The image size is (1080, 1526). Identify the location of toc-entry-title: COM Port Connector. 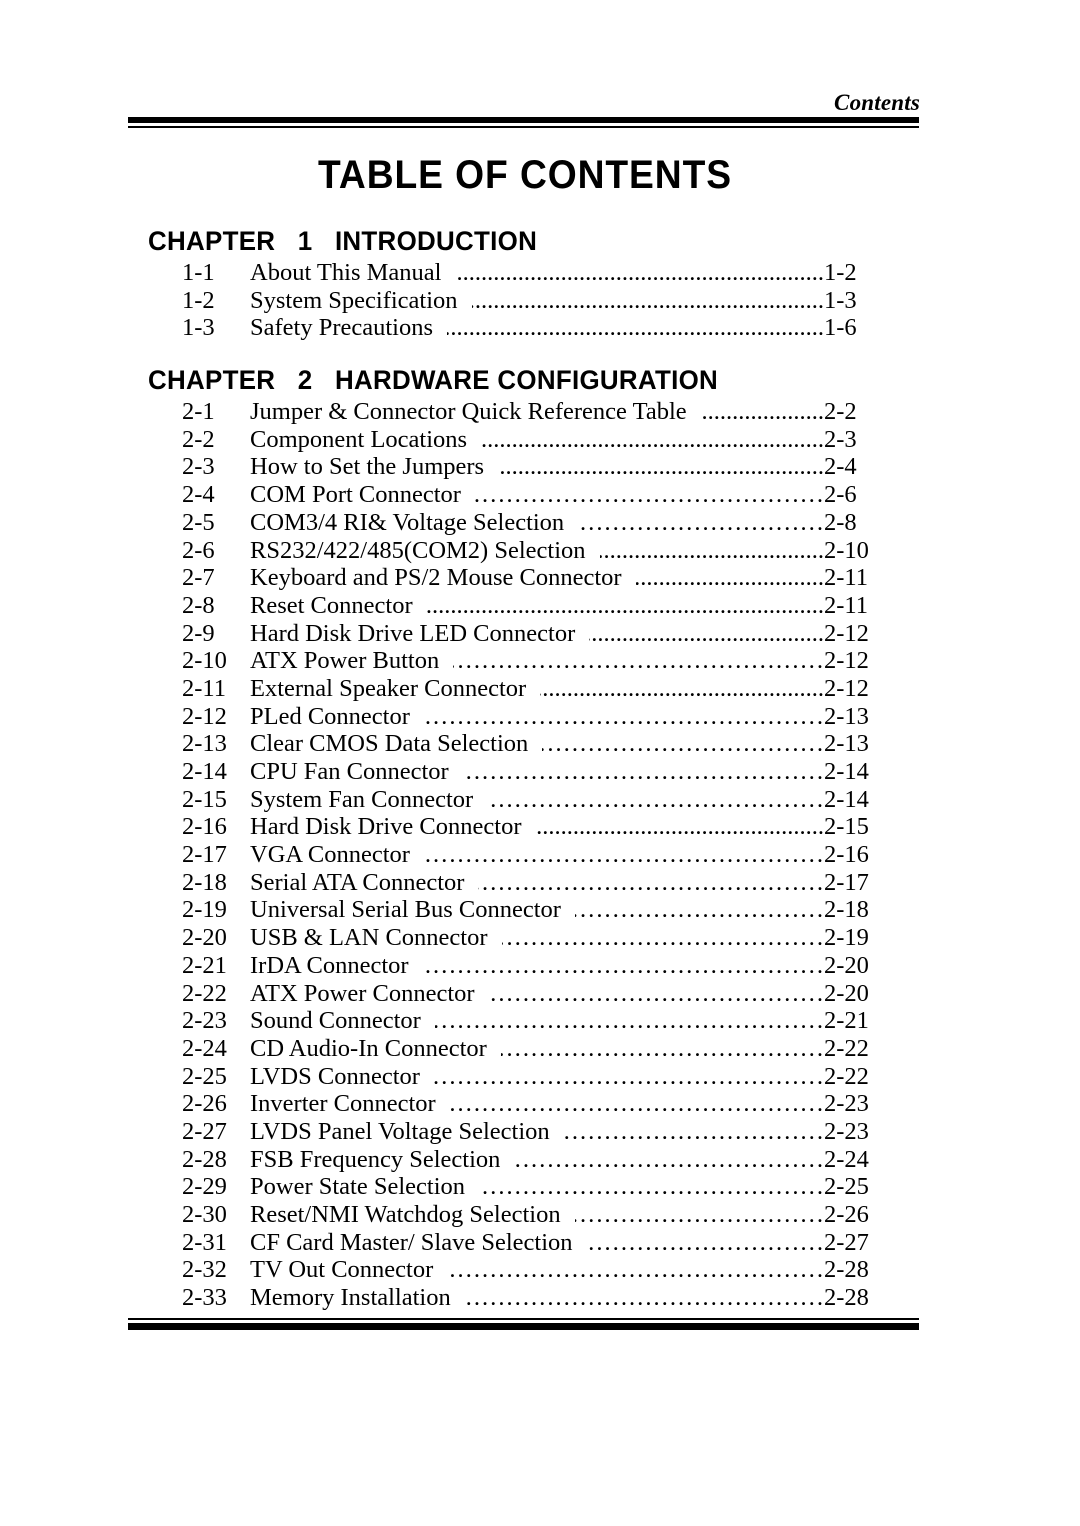
(355, 495).